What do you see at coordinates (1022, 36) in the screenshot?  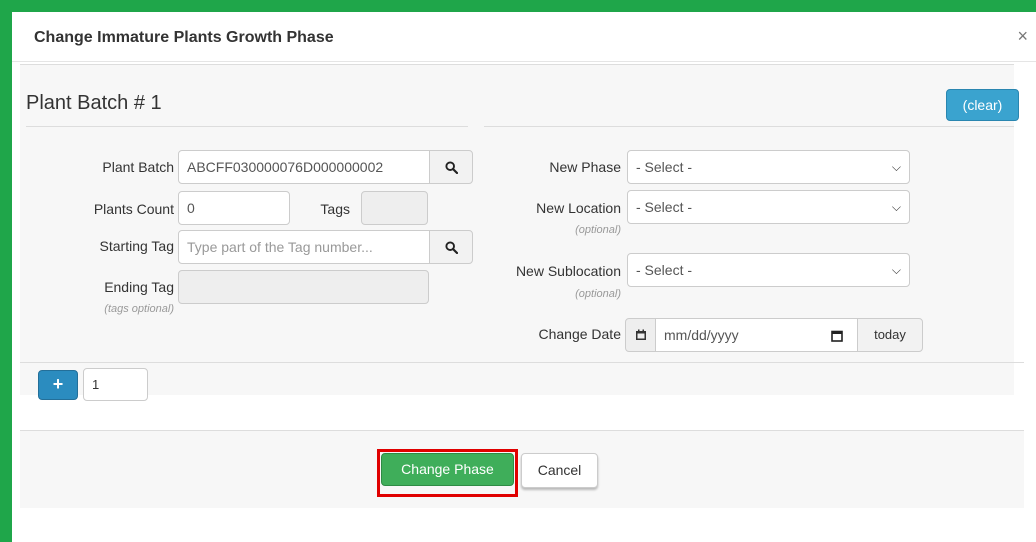 I see `close-icon: ×` at bounding box center [1022, 36].